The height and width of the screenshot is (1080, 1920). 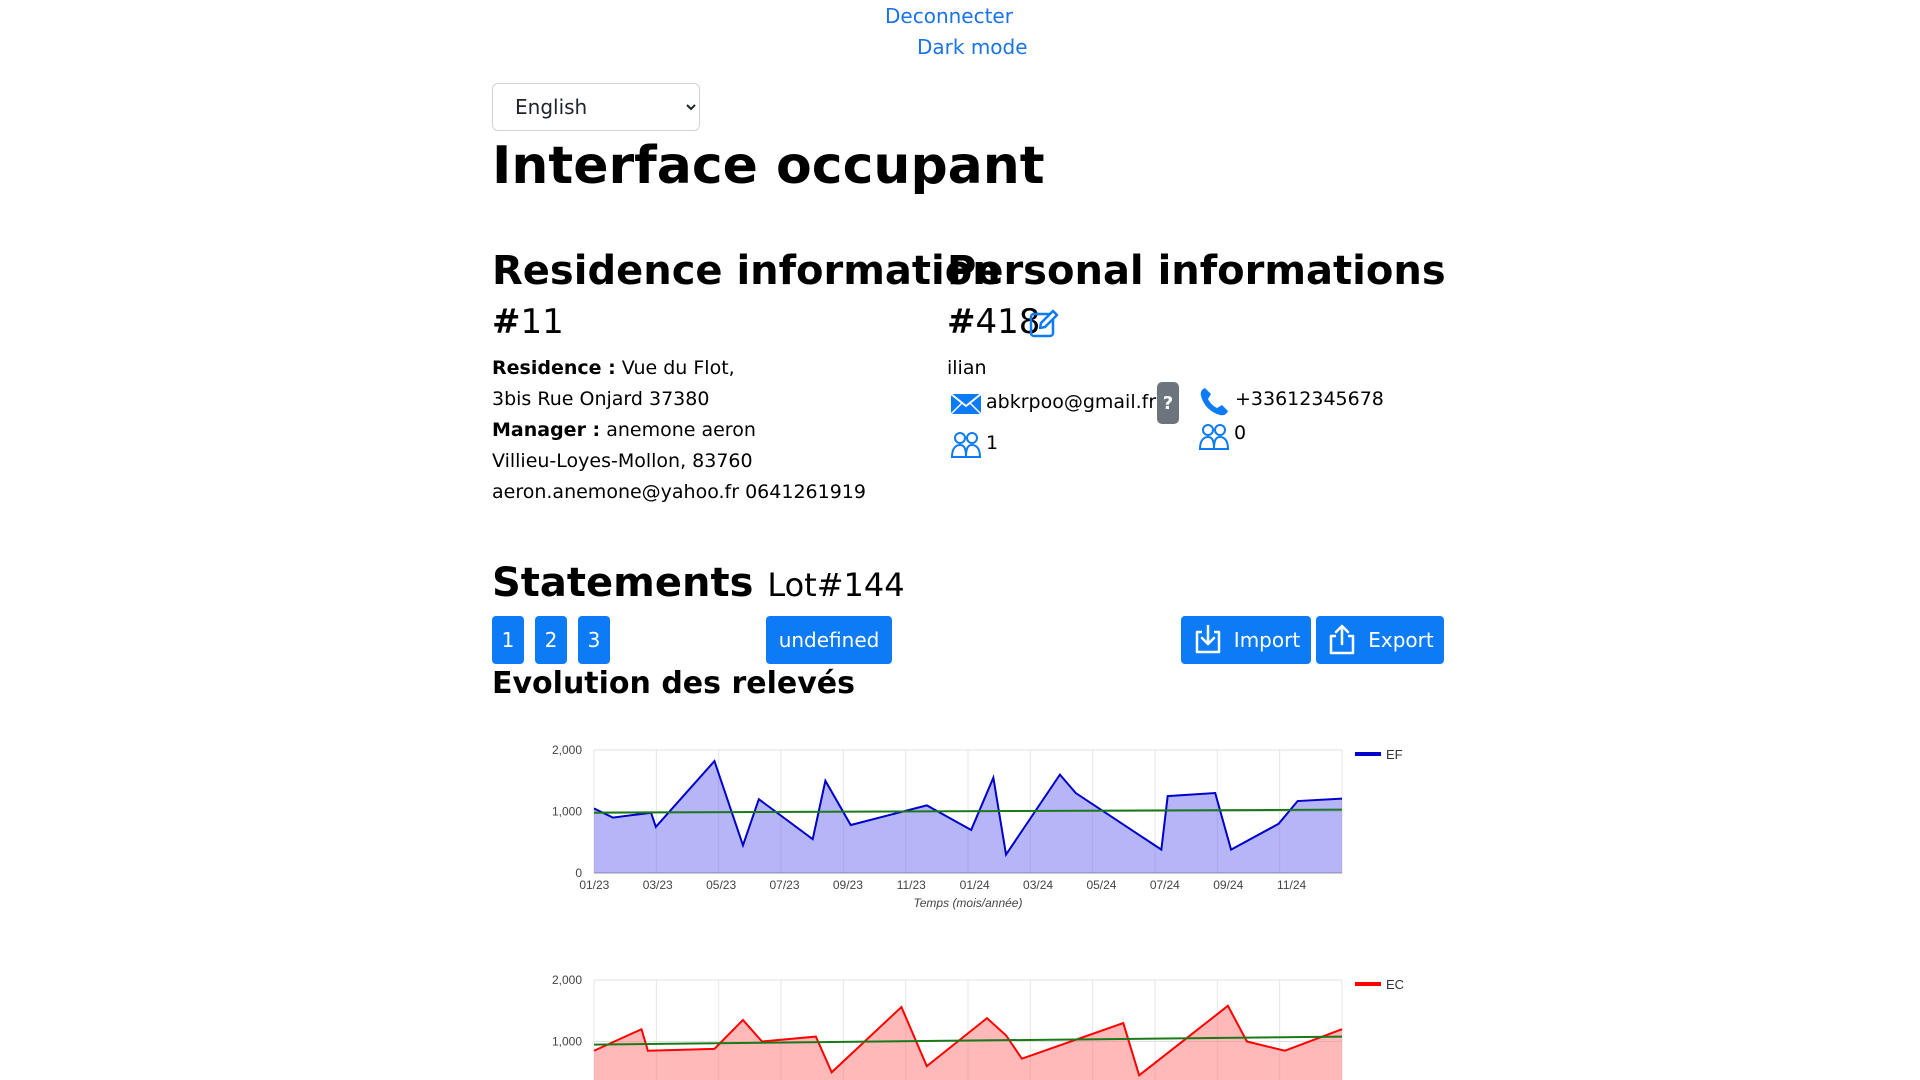 What do you see at coordinates (1309, 399) in the screenshot?
I see `phone-text: +33612345678` at bounding box center [1309, 399].